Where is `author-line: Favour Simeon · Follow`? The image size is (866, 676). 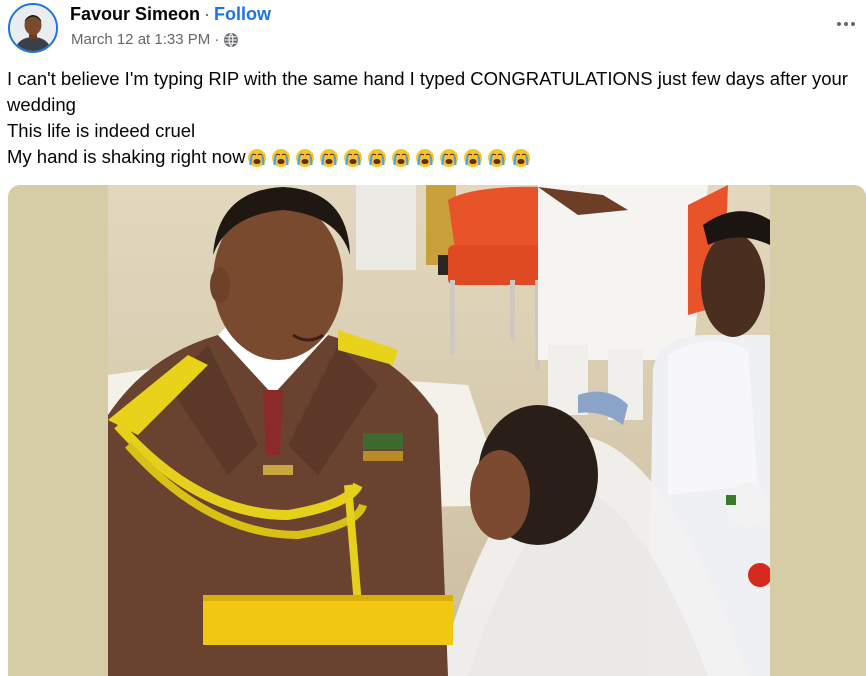
author-line: Favour Simeon · Follow is located at coordinates (170, 14).